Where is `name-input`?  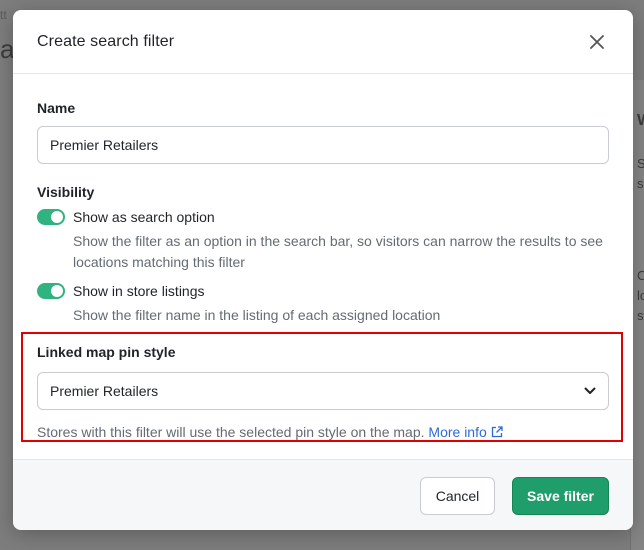
name-input is located at coordinates (323, 145).